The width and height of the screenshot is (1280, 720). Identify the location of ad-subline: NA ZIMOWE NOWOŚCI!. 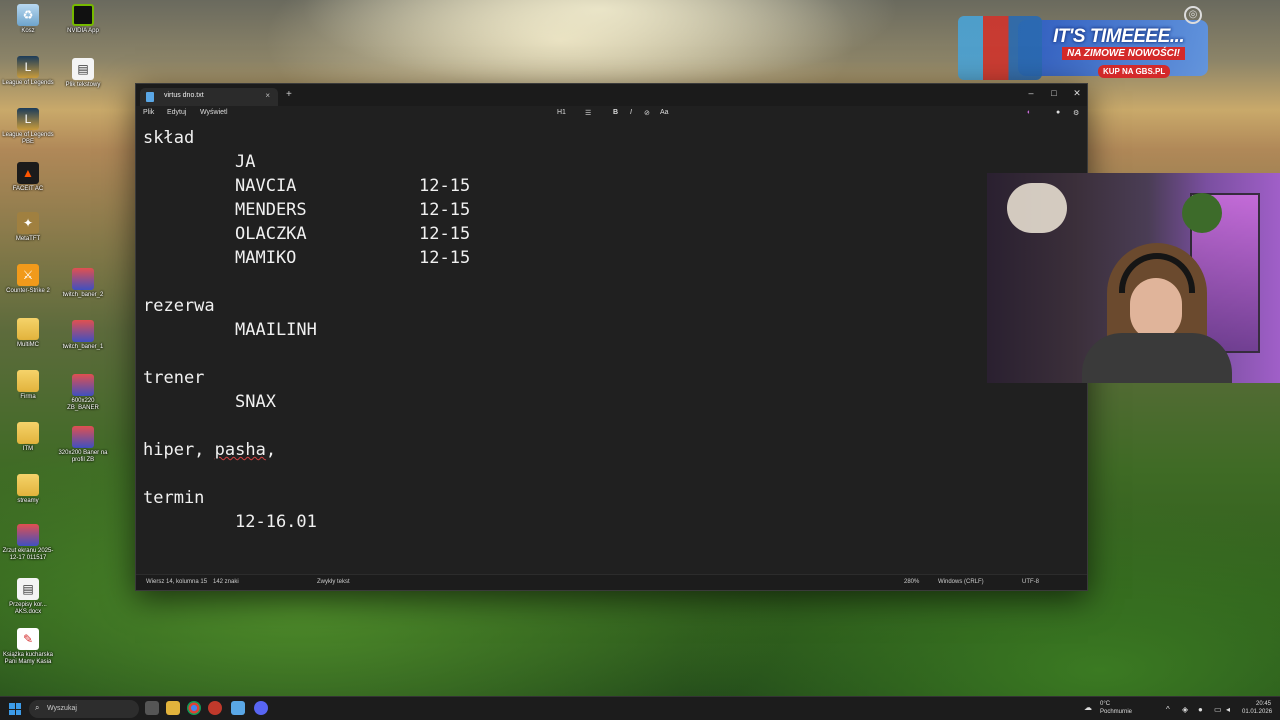
(1123, 53).